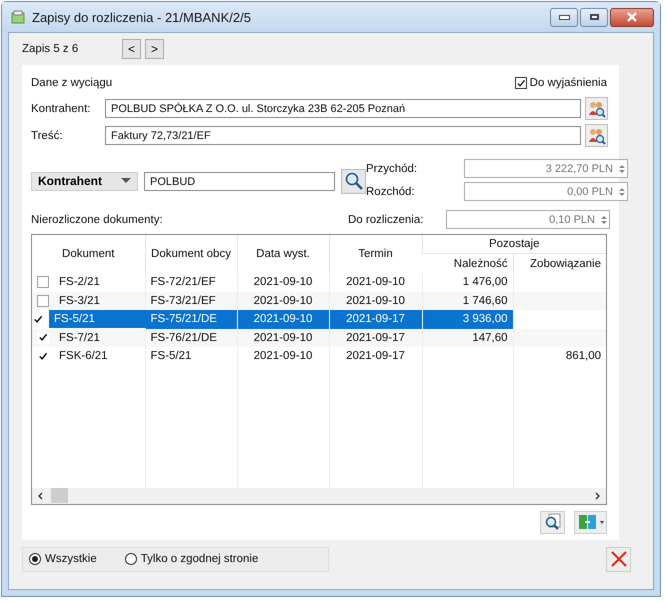  What do you see at coordinates (564, 17) in the screenshot?
I see `minimize-button` at bounding box center [564, 17].